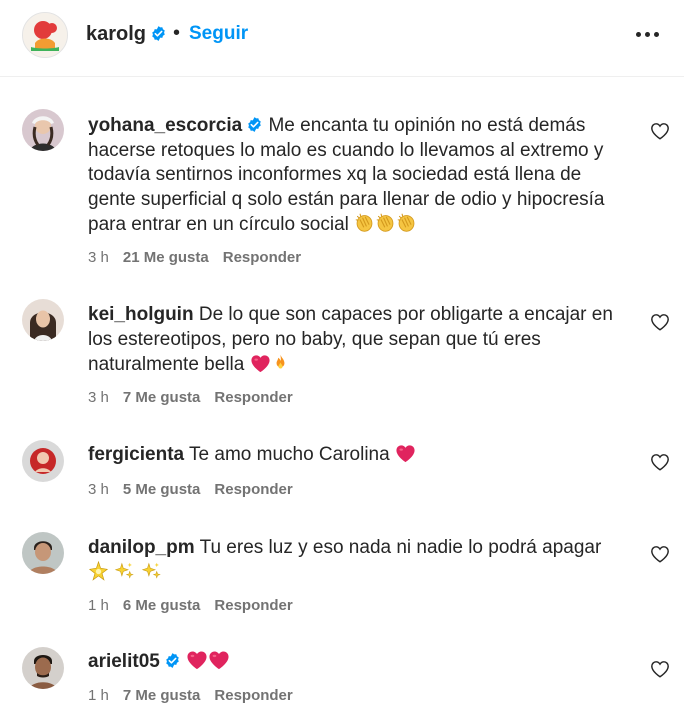 Image resolution: width=700 pixels, height=715 pixels. What do you see at coordinates (45, 35) in the screenshot?
I see `author-avatar` at bounding box center [45, 35].